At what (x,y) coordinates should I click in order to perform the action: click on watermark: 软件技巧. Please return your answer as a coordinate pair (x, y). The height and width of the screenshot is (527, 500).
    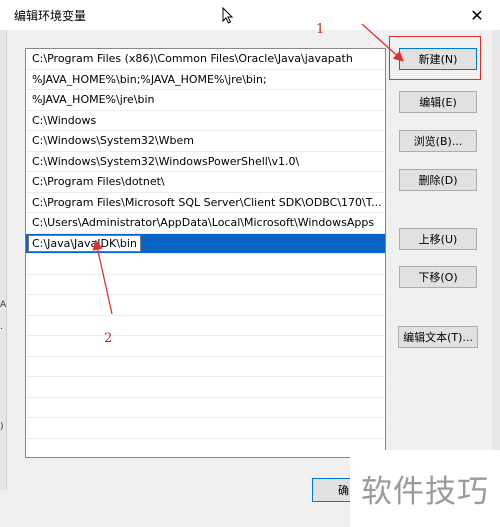
    Looking at the image, I should click on (425, 488).